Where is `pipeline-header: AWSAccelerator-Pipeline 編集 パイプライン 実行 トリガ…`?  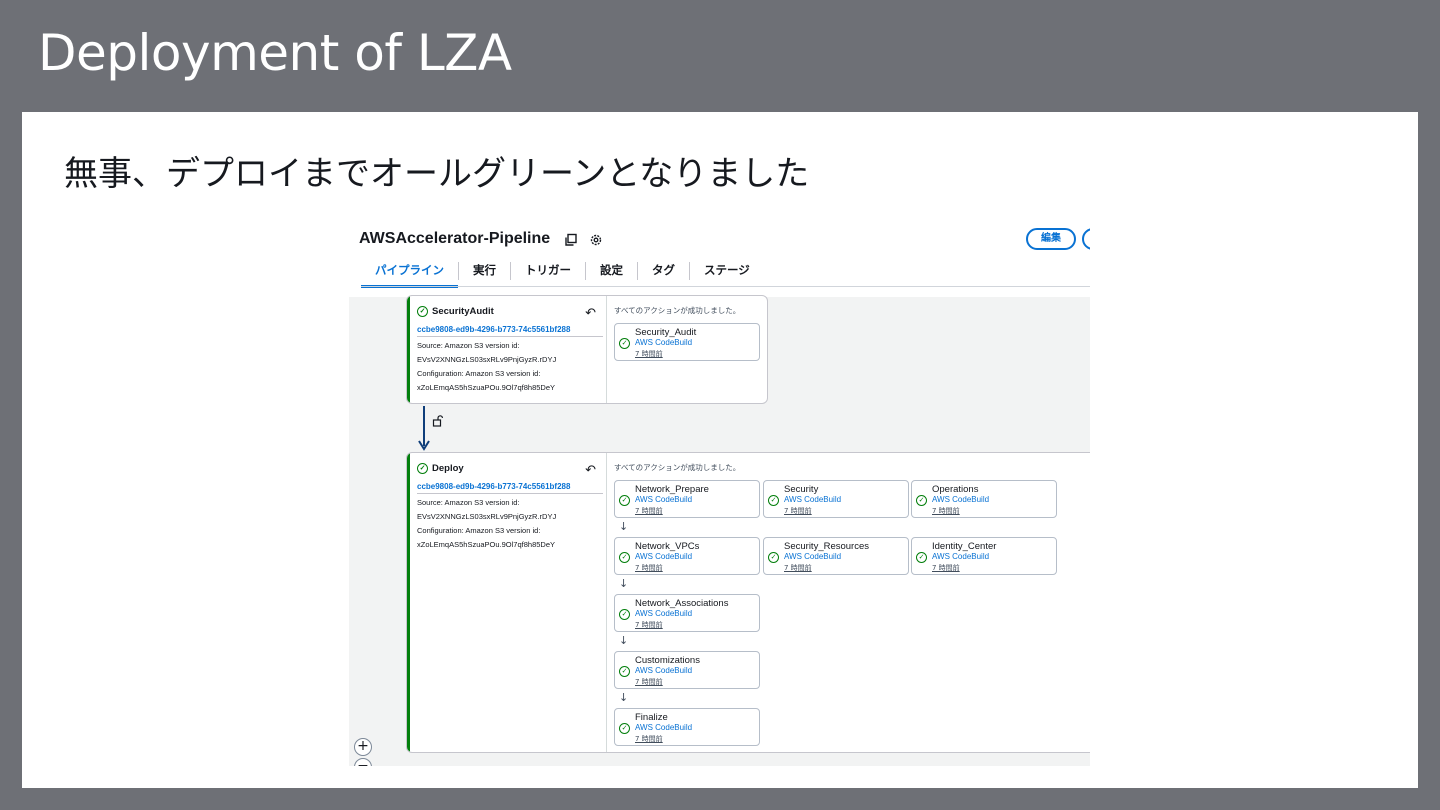 pipeline-header: AWSAccelerator-Pipeline 編集 パイプライン 実行 トリガ… is located at coordinates (719, 254).